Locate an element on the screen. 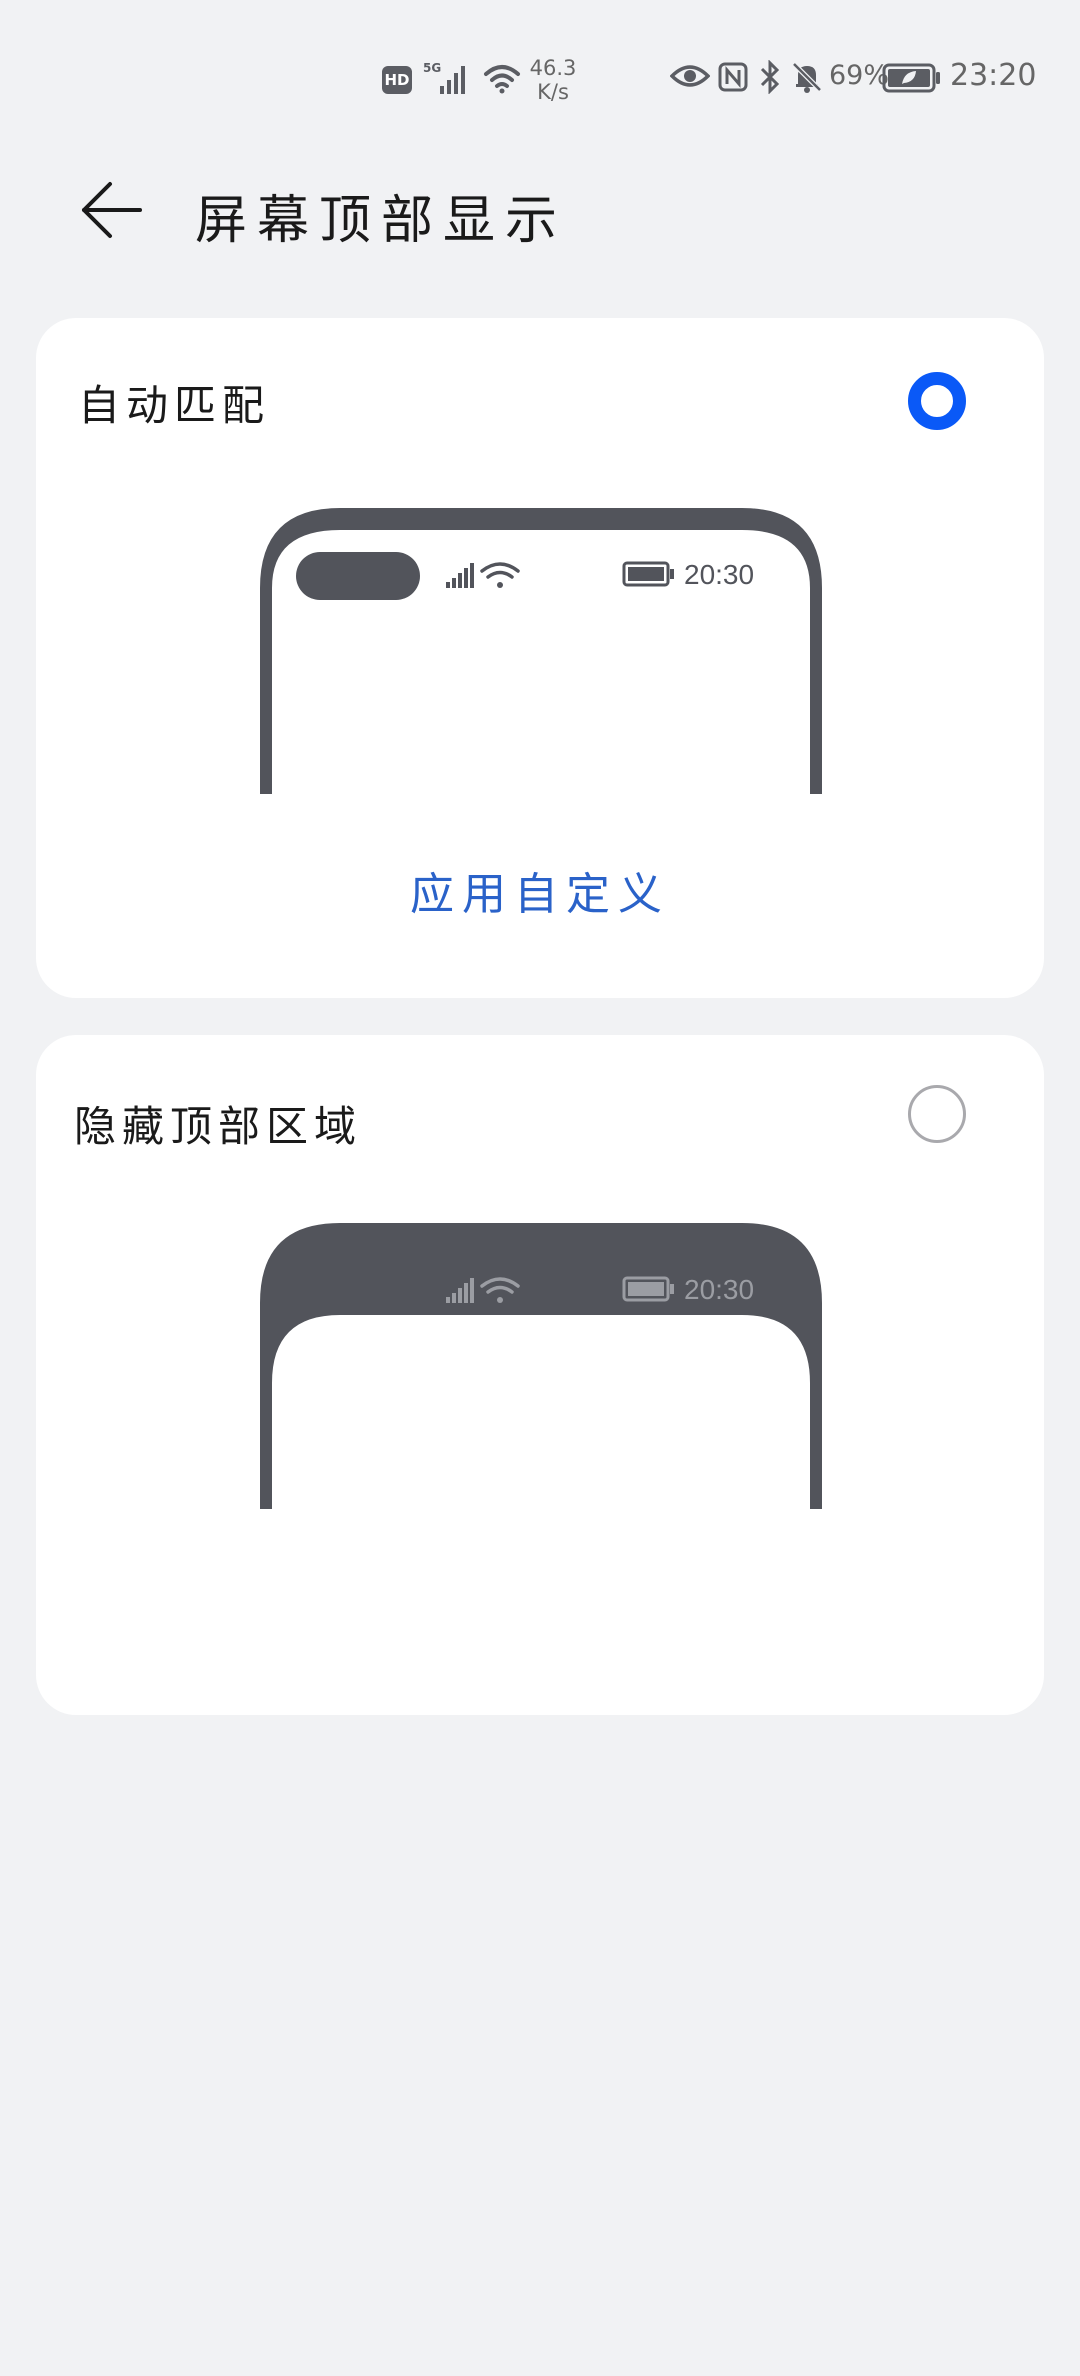  speed-unit: K/s is located at coordinates (553, 92).